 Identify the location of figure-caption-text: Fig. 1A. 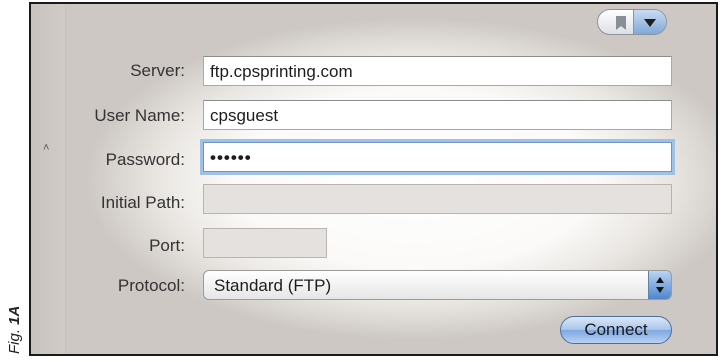
(14, 330).